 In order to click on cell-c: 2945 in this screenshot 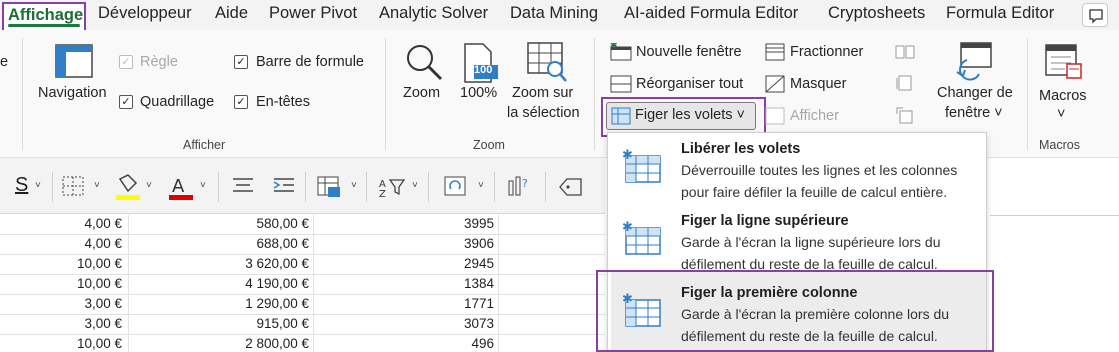, I will do `click(479, 263)`.